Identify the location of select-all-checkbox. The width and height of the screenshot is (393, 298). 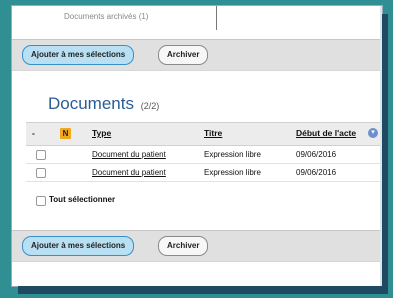
(41, 201).